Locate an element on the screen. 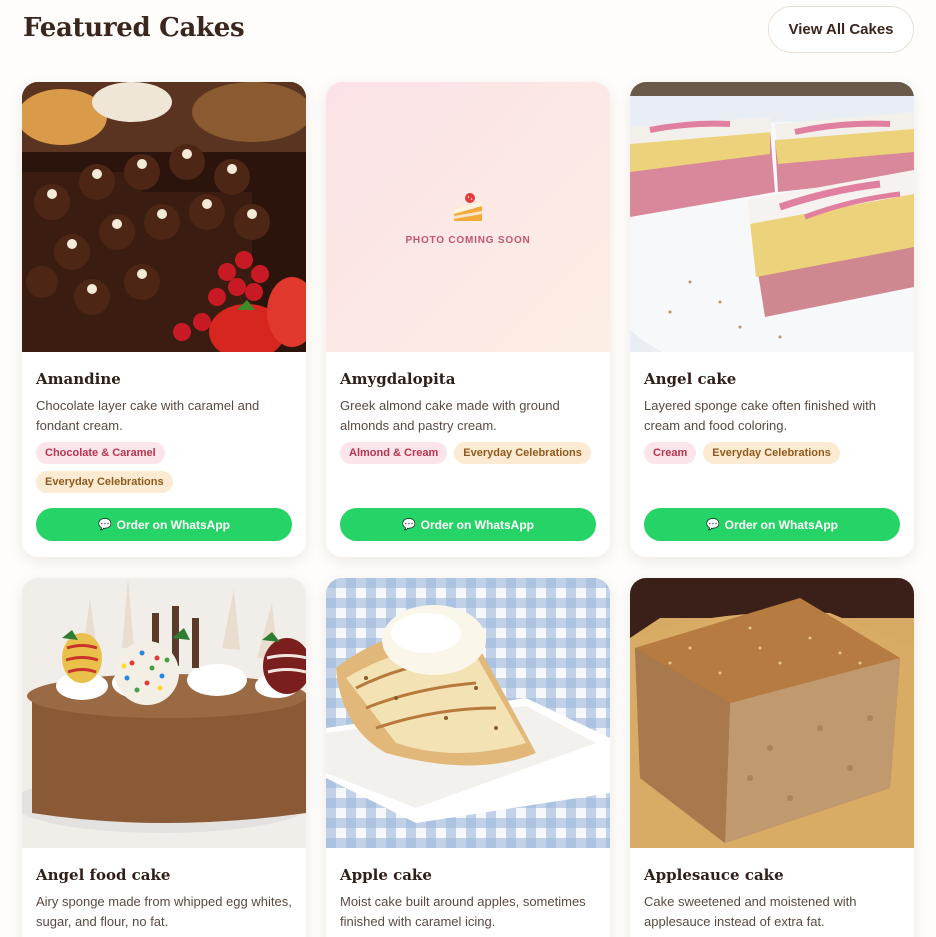  view-all-cakes-button: View All Cakes is located at coordinates (841, 29).